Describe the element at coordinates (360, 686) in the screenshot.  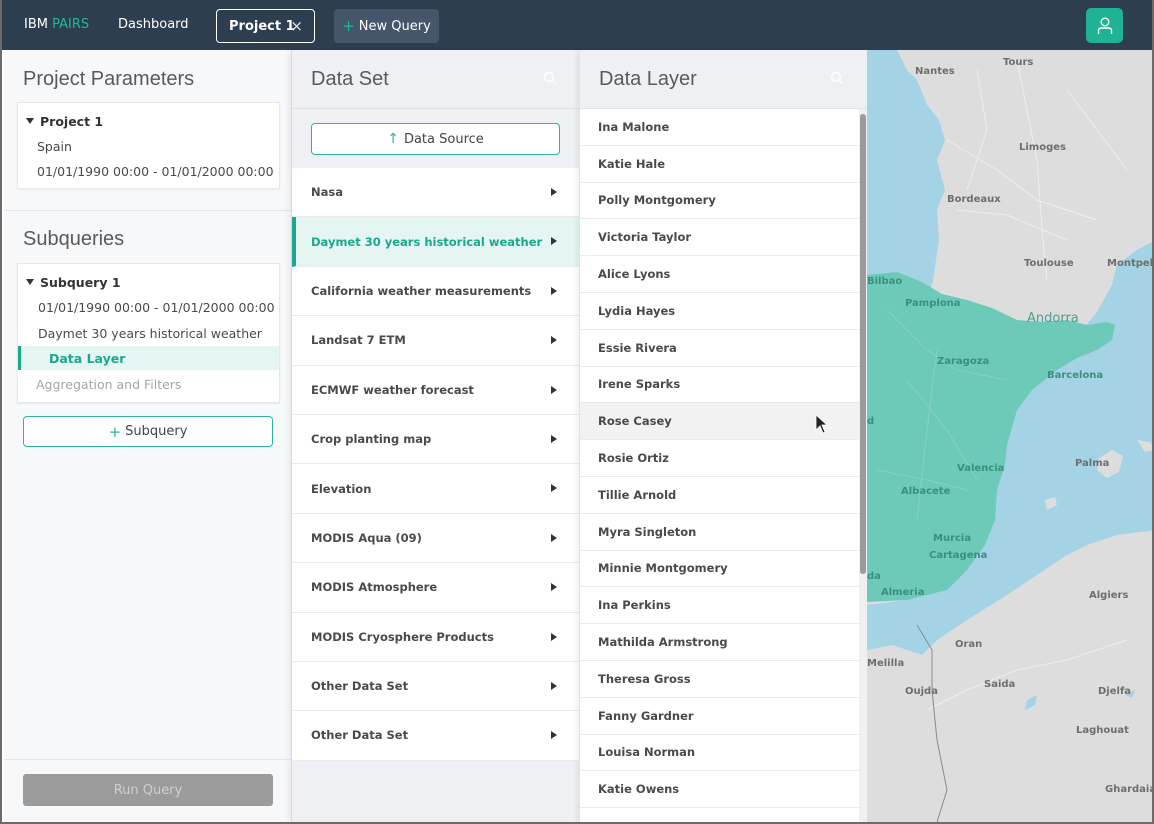
I see `dataset-item-label: Other Data Set` at that location.